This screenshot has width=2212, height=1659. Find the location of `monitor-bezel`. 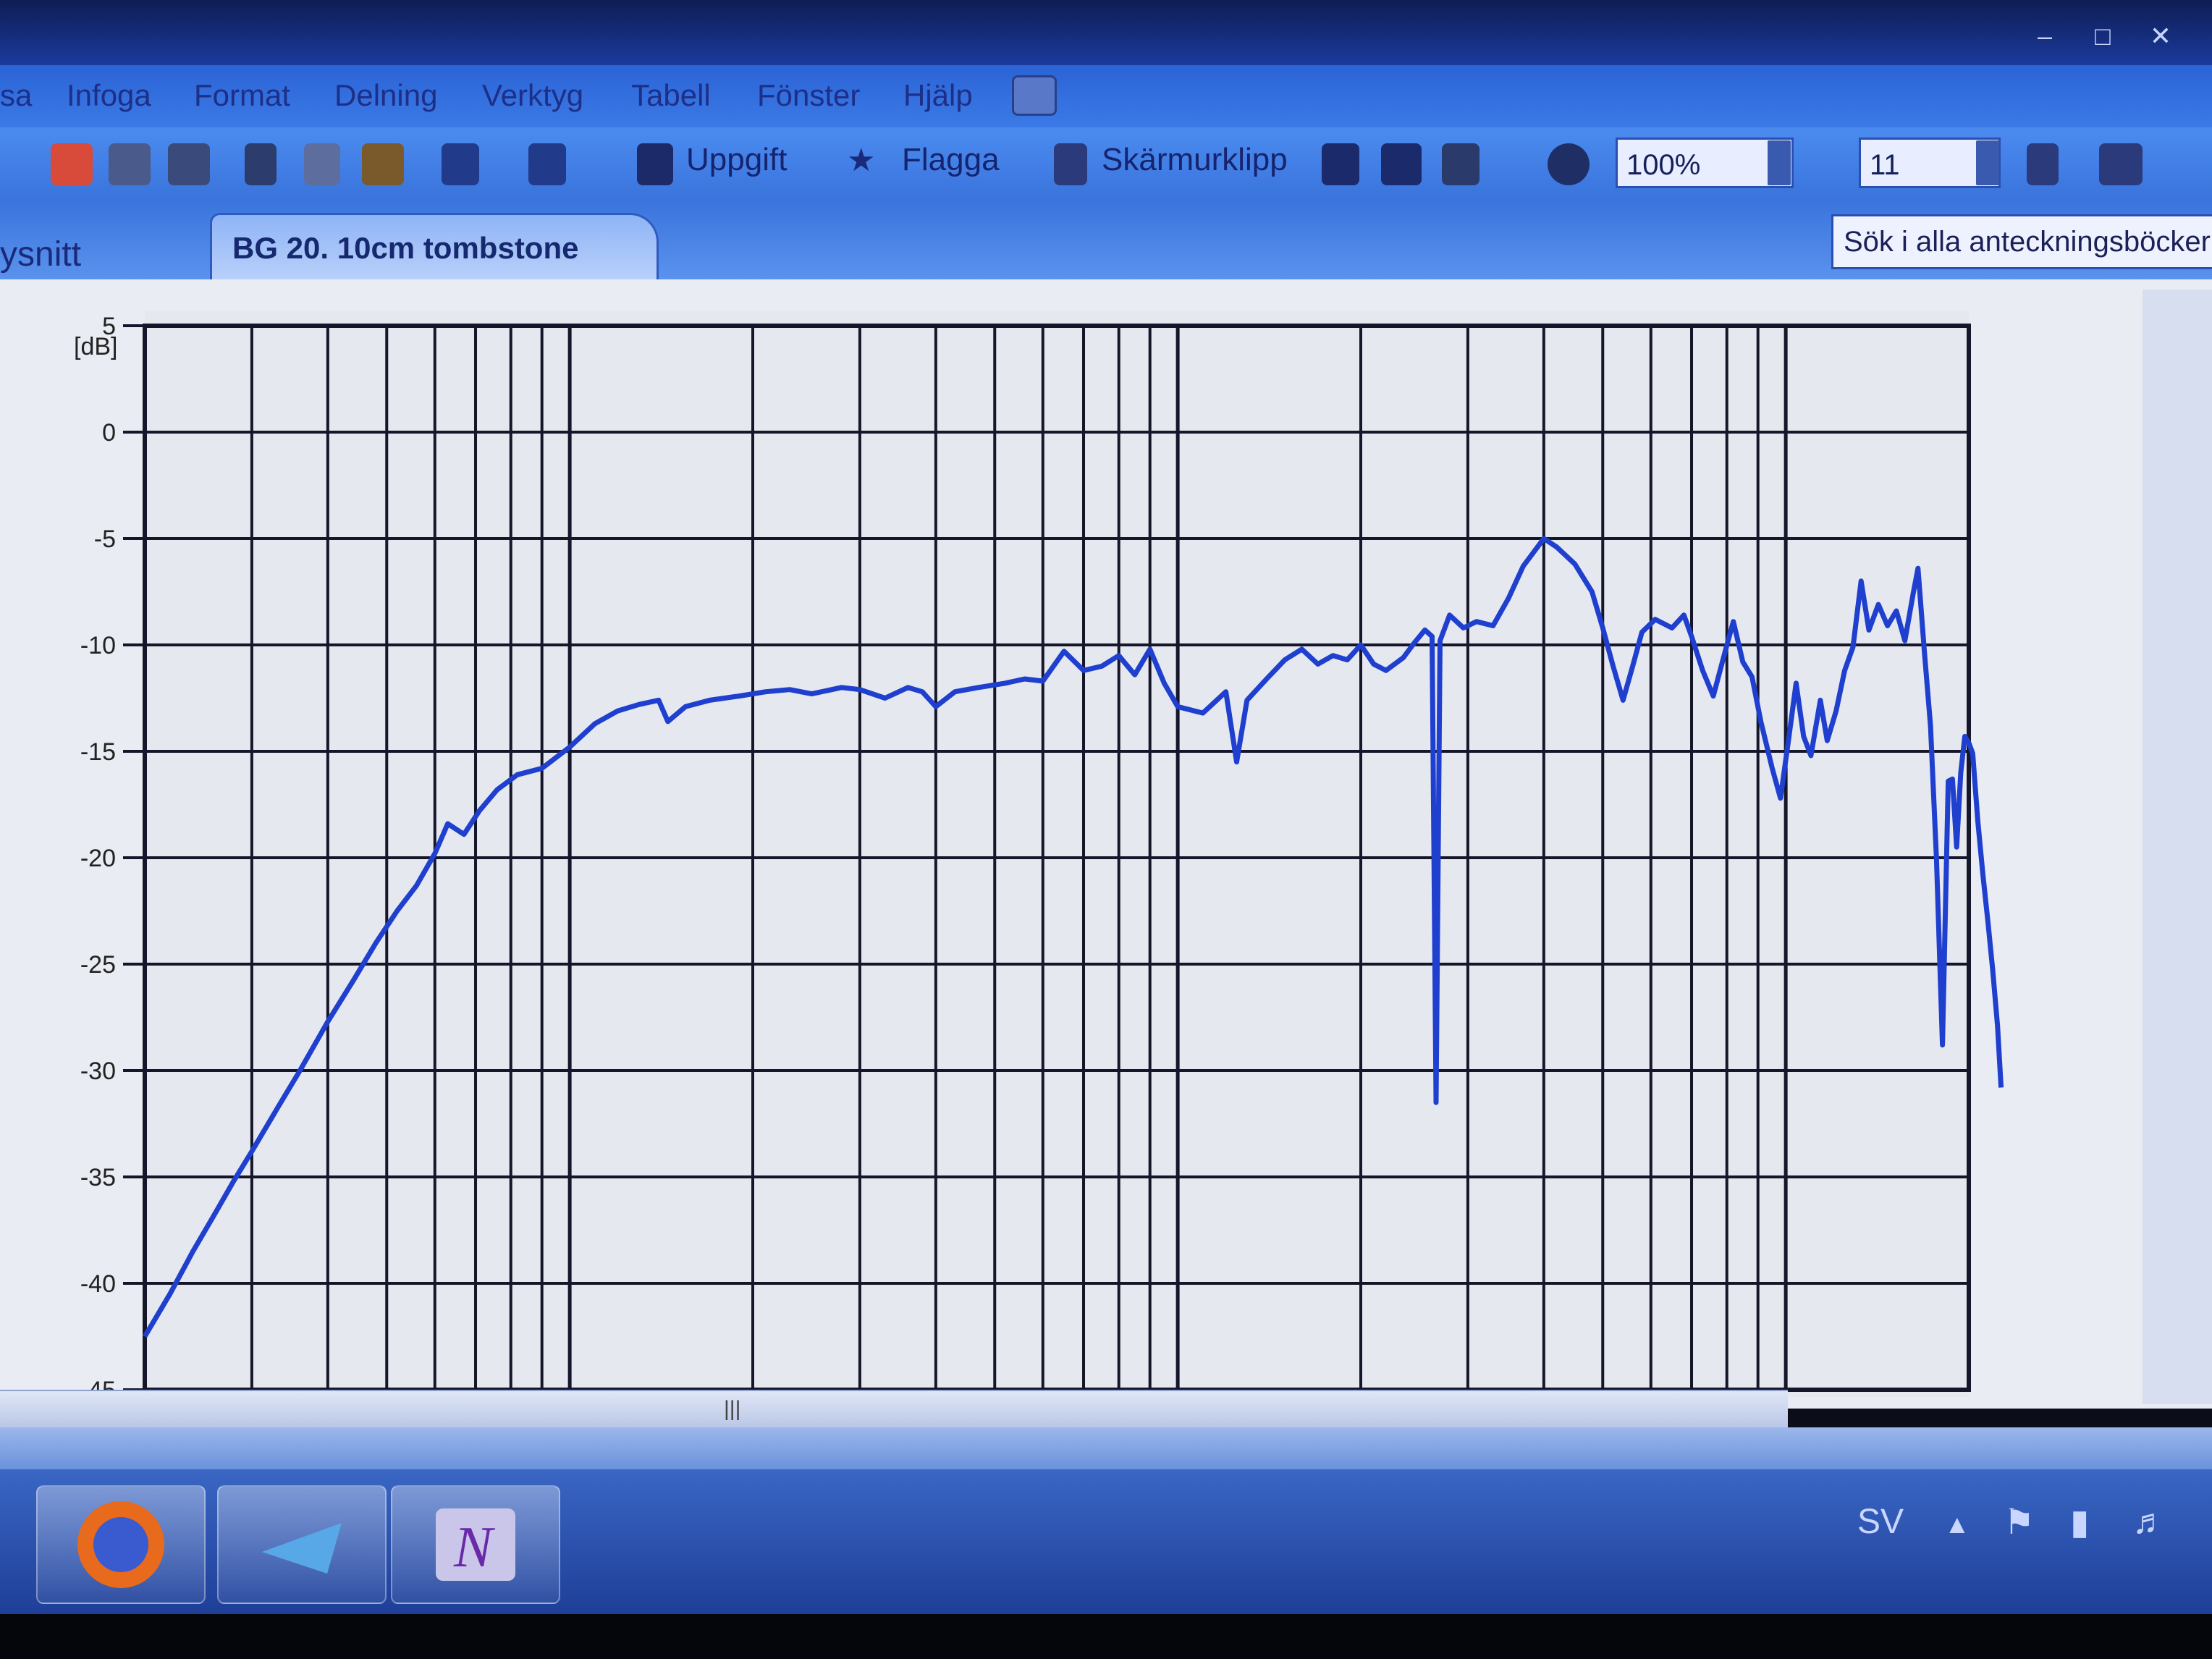

monitor-bezel is located at coordinates (1106, 1637).